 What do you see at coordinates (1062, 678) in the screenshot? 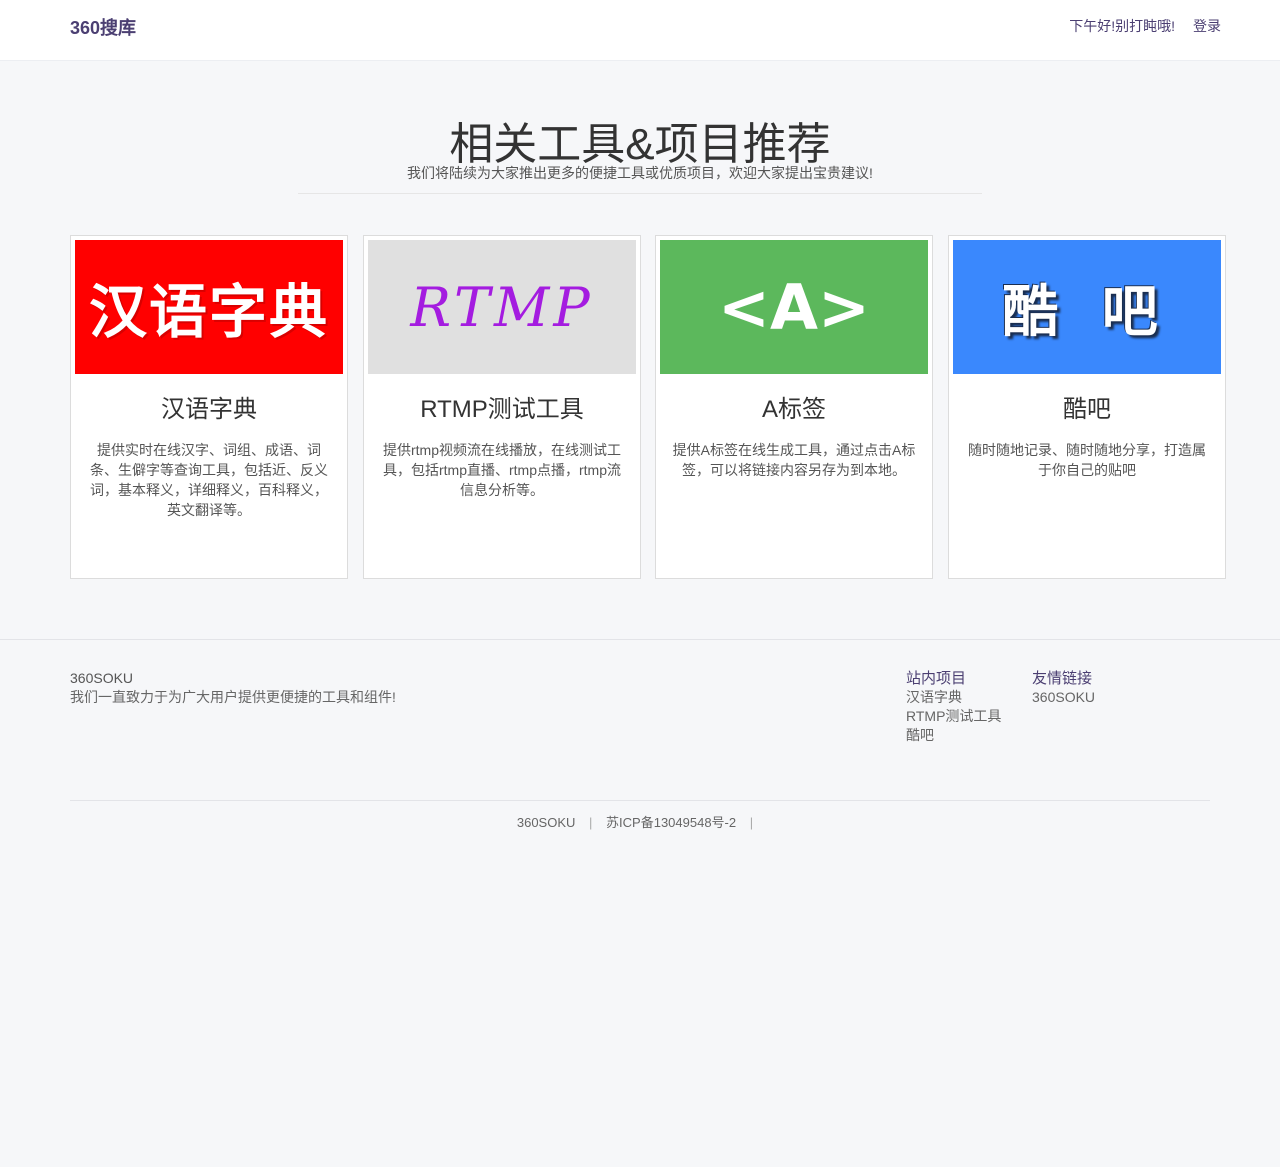
I see `footer-friends-heading: 友情链接` at bounding box center [1062, 678].